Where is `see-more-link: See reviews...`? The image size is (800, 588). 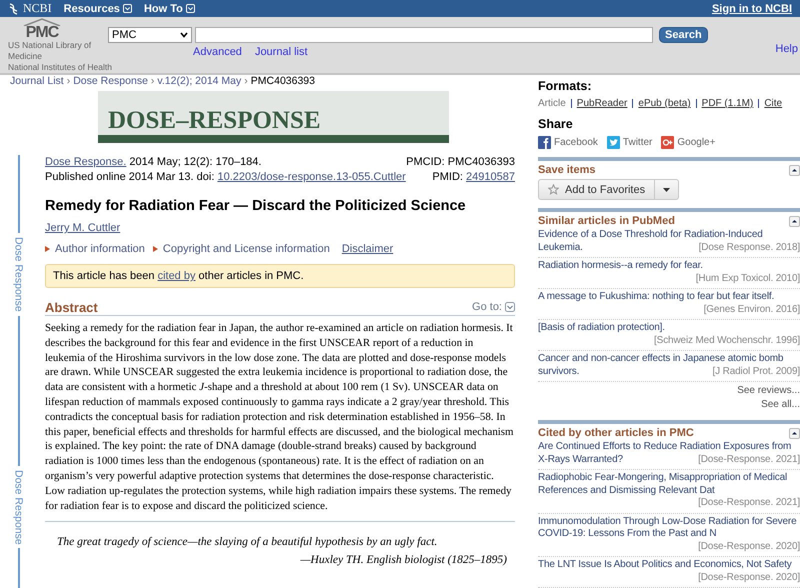 see-more-link: See reviews... is located at coordinates (768, 390).